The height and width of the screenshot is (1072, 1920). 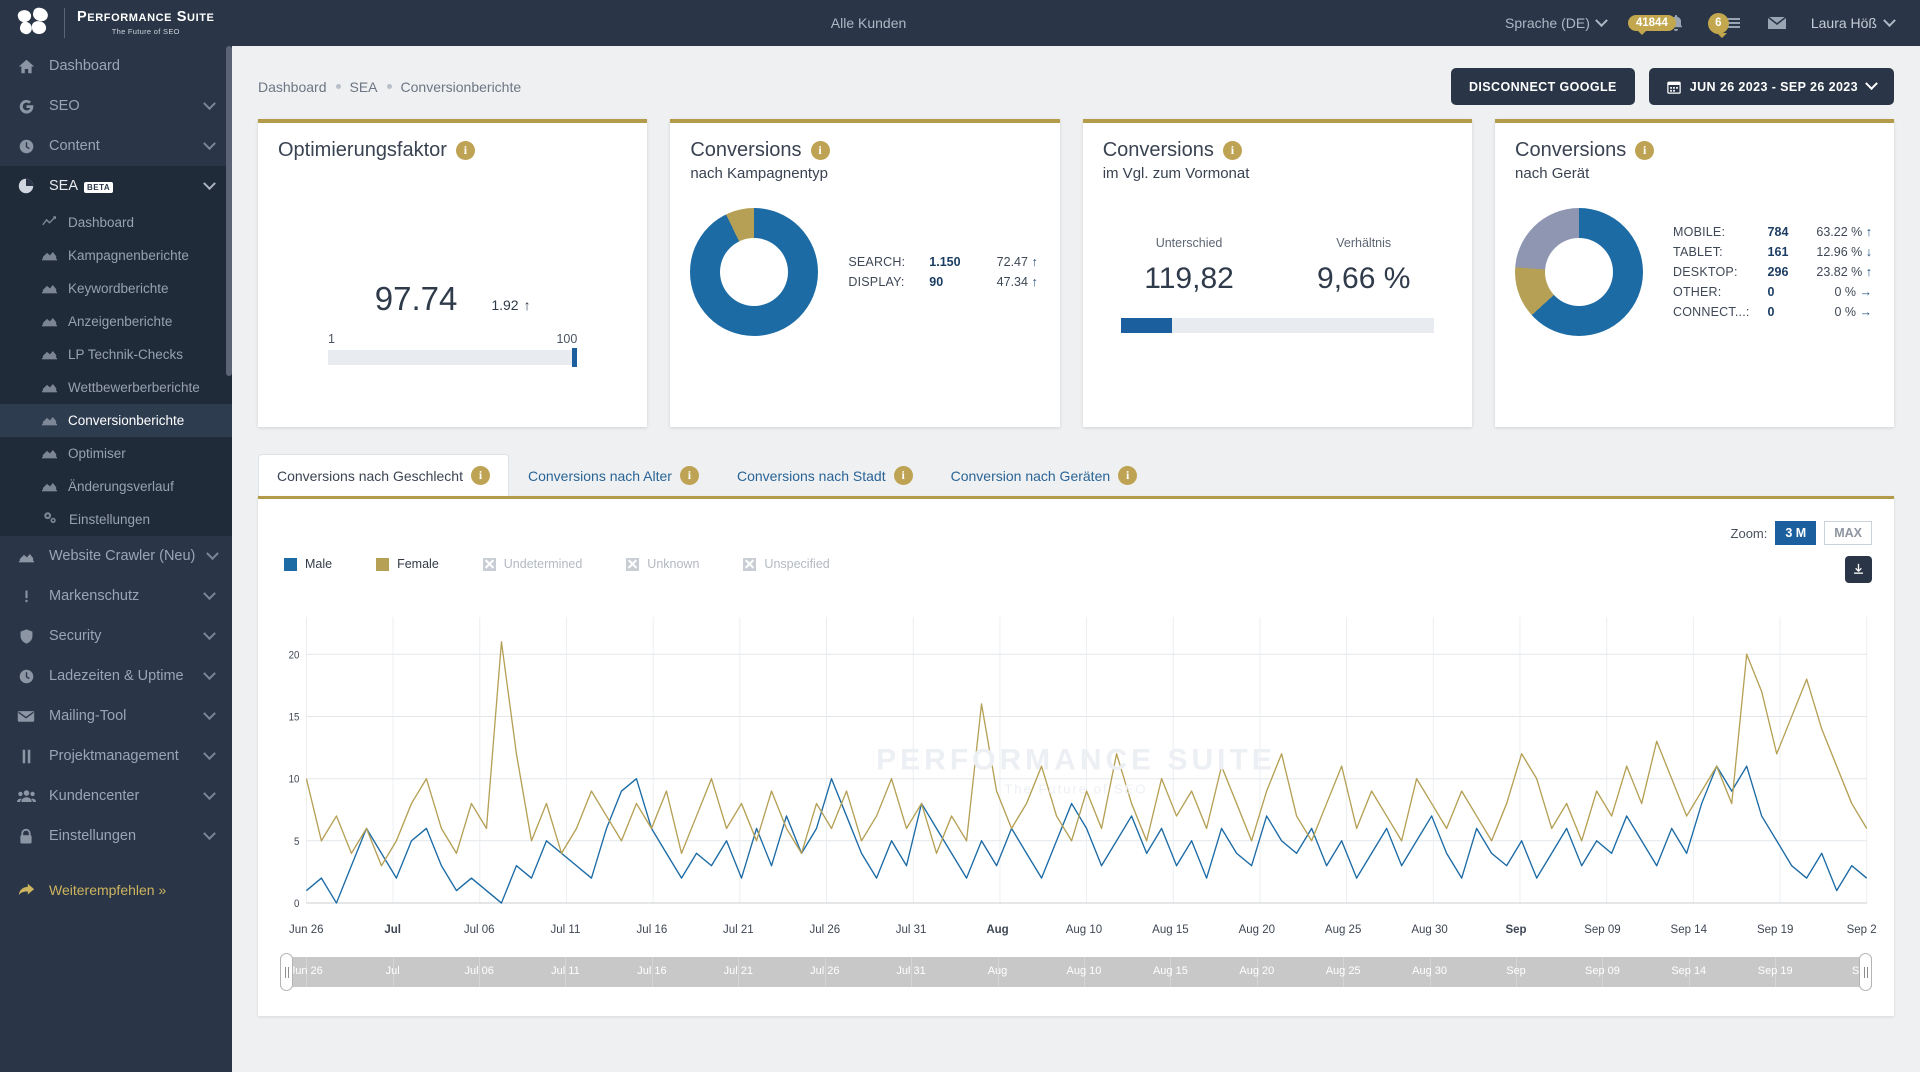 I want to click on disconnect-google-button: DISCONNECT GOOGLE, so click(x=1543, y=86).